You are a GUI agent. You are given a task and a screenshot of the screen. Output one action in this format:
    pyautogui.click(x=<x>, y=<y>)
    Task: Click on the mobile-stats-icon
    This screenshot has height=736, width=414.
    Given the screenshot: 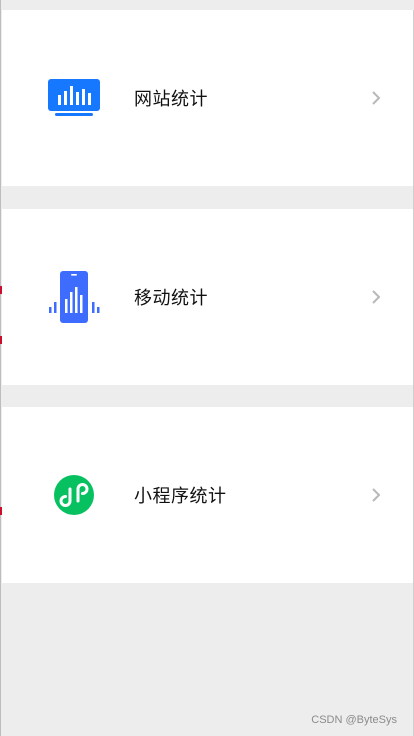 What is the action you would take?
    pyautogui.click(x=74, y=297)
    